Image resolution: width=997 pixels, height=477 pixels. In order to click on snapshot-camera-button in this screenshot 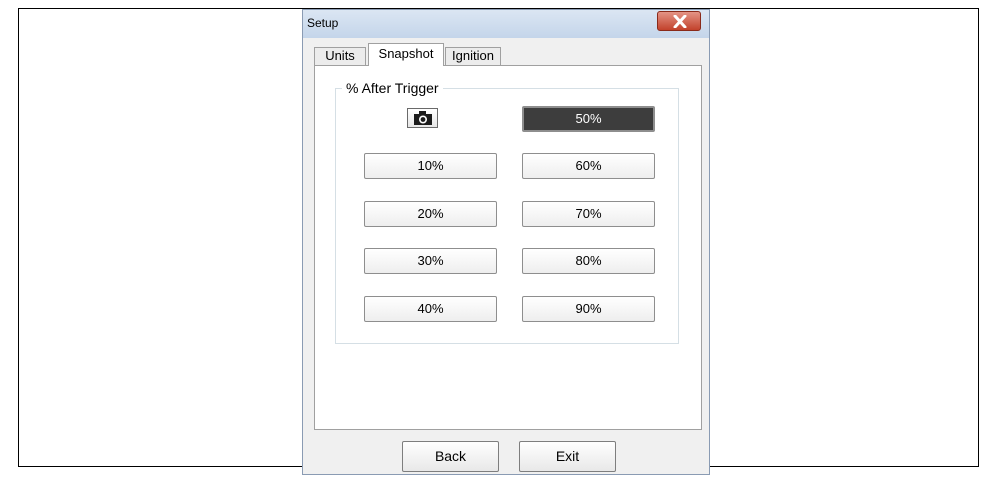, I will do `click(422, 118)`.